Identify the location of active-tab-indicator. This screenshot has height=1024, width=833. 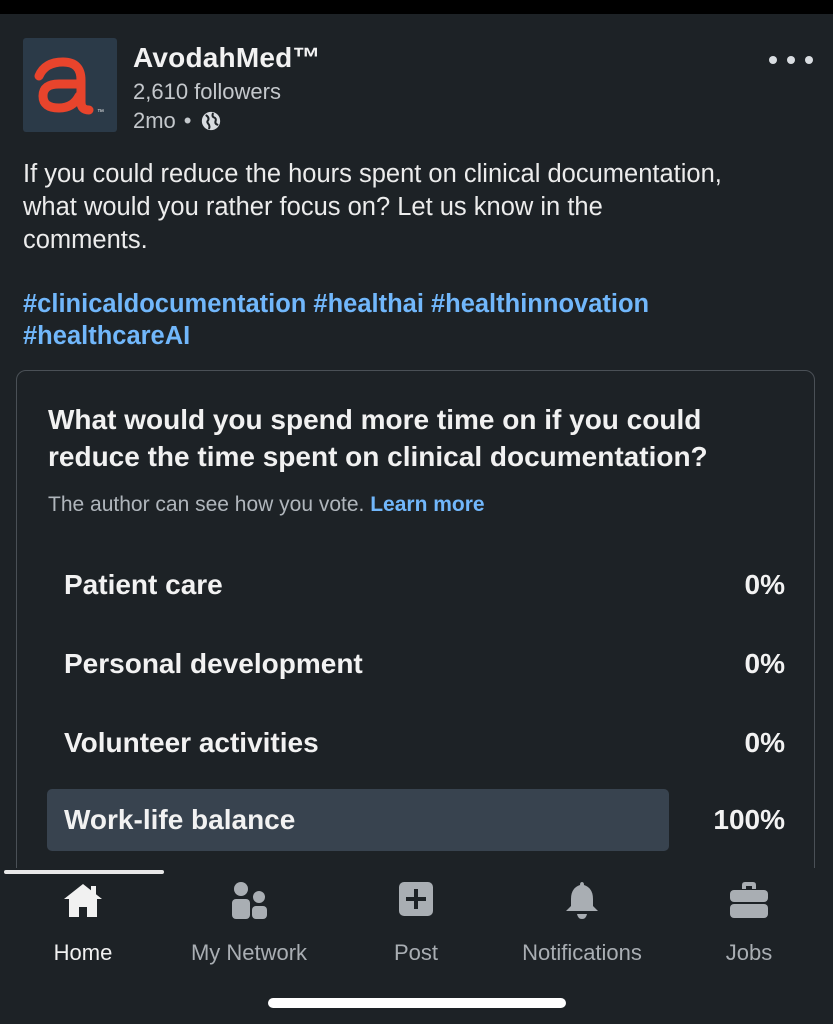
(84, 872).